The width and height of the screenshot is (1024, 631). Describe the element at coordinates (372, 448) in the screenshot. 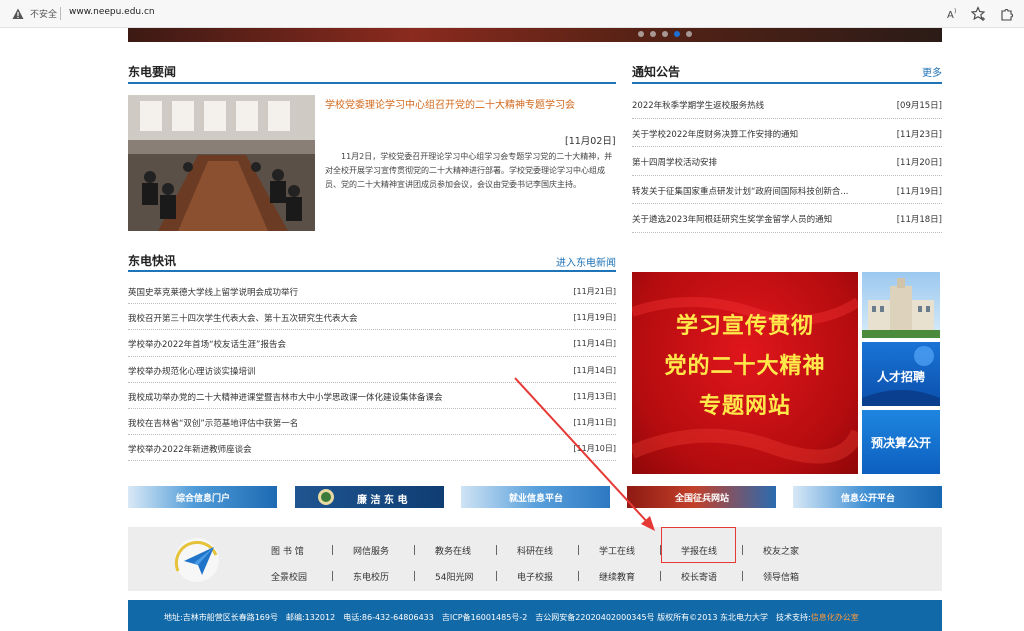

I see `flash-item: 学校举办2022年新进教师座谈会 [11月10日]` at that location.